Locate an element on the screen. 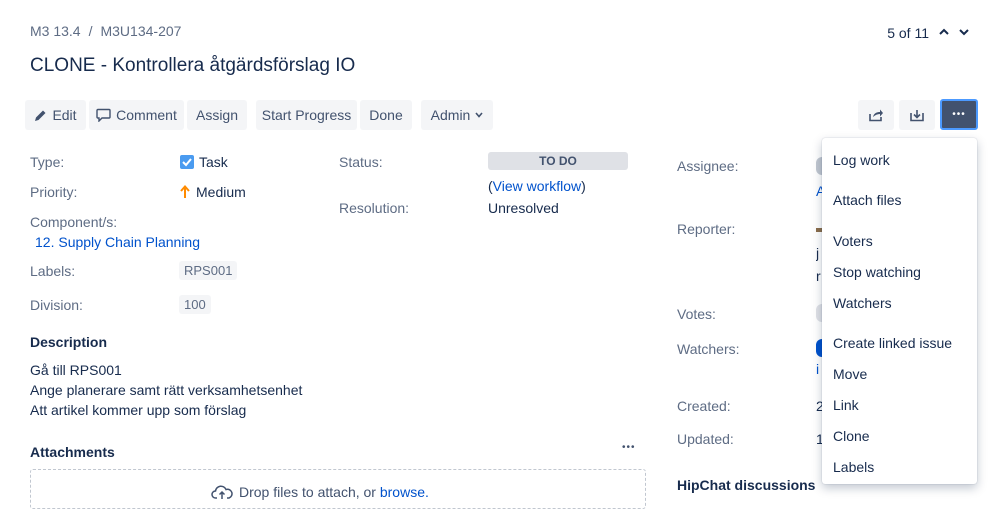 Image resolution: width=999 pixels, height=509 pixels. admin-dropdown-button: Admin is located at coordinates (457, 115).